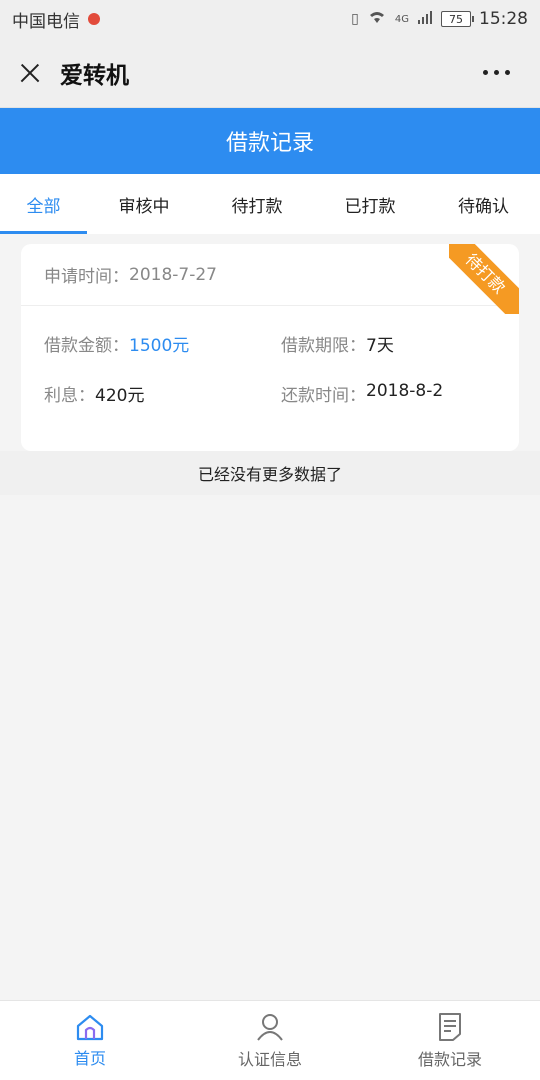 Image resolution: width=540 pixels, height=1080 pixels. I want to click on more-options-icon, so click(503, 72).